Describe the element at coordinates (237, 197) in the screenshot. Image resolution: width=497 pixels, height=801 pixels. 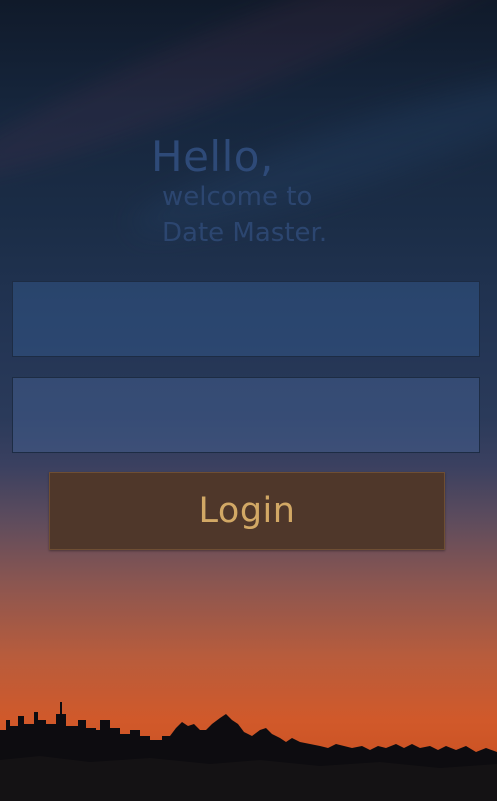
I see `welcome-text: welcome to` at that location.